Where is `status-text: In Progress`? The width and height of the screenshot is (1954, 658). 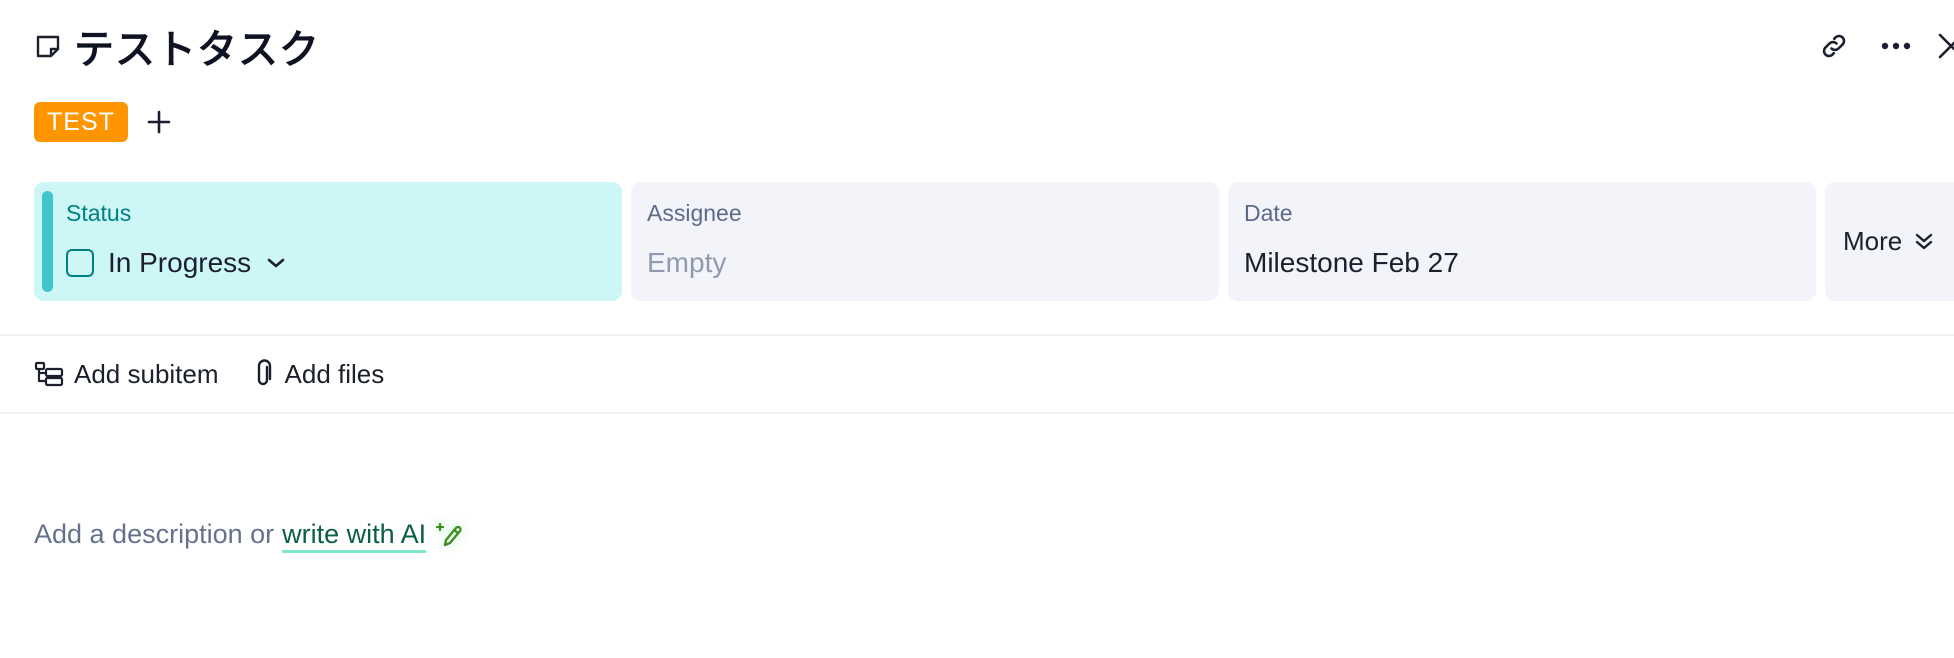
status-text: In Progress is located at coordinates (180, 262).